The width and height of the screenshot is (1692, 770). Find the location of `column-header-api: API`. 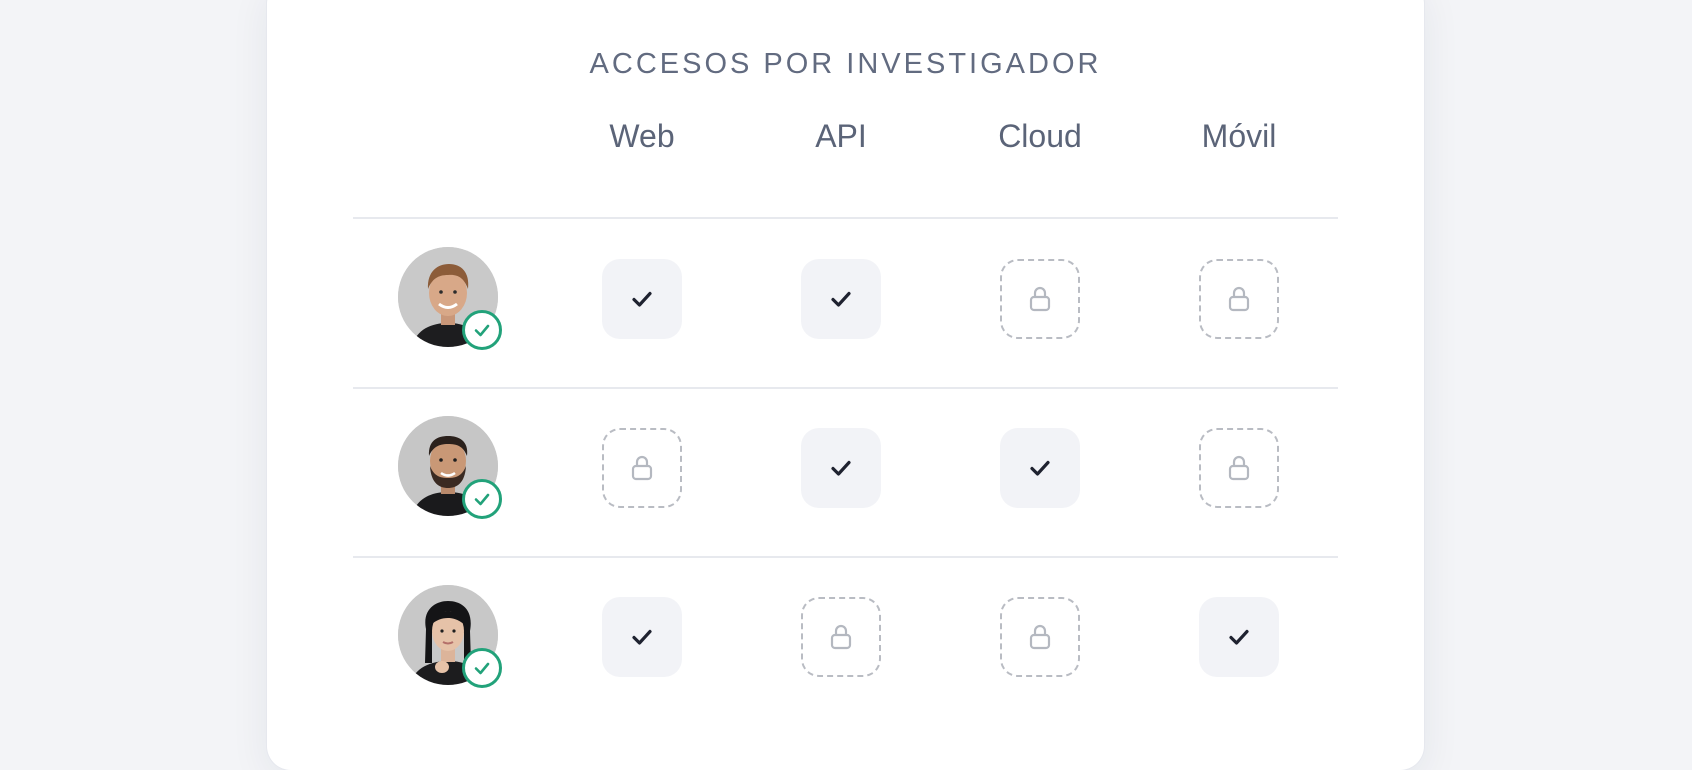

column-header-api: API is located at coordinates (841, 136).